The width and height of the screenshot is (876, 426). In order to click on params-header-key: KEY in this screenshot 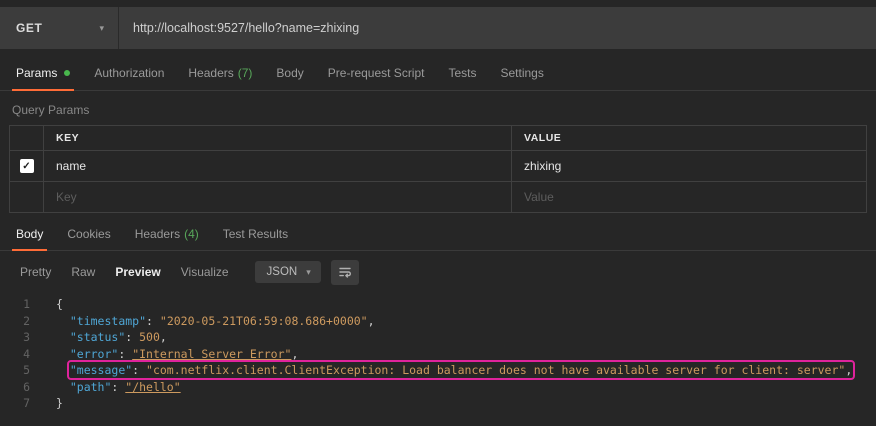, I will do `click(277, 138)`.